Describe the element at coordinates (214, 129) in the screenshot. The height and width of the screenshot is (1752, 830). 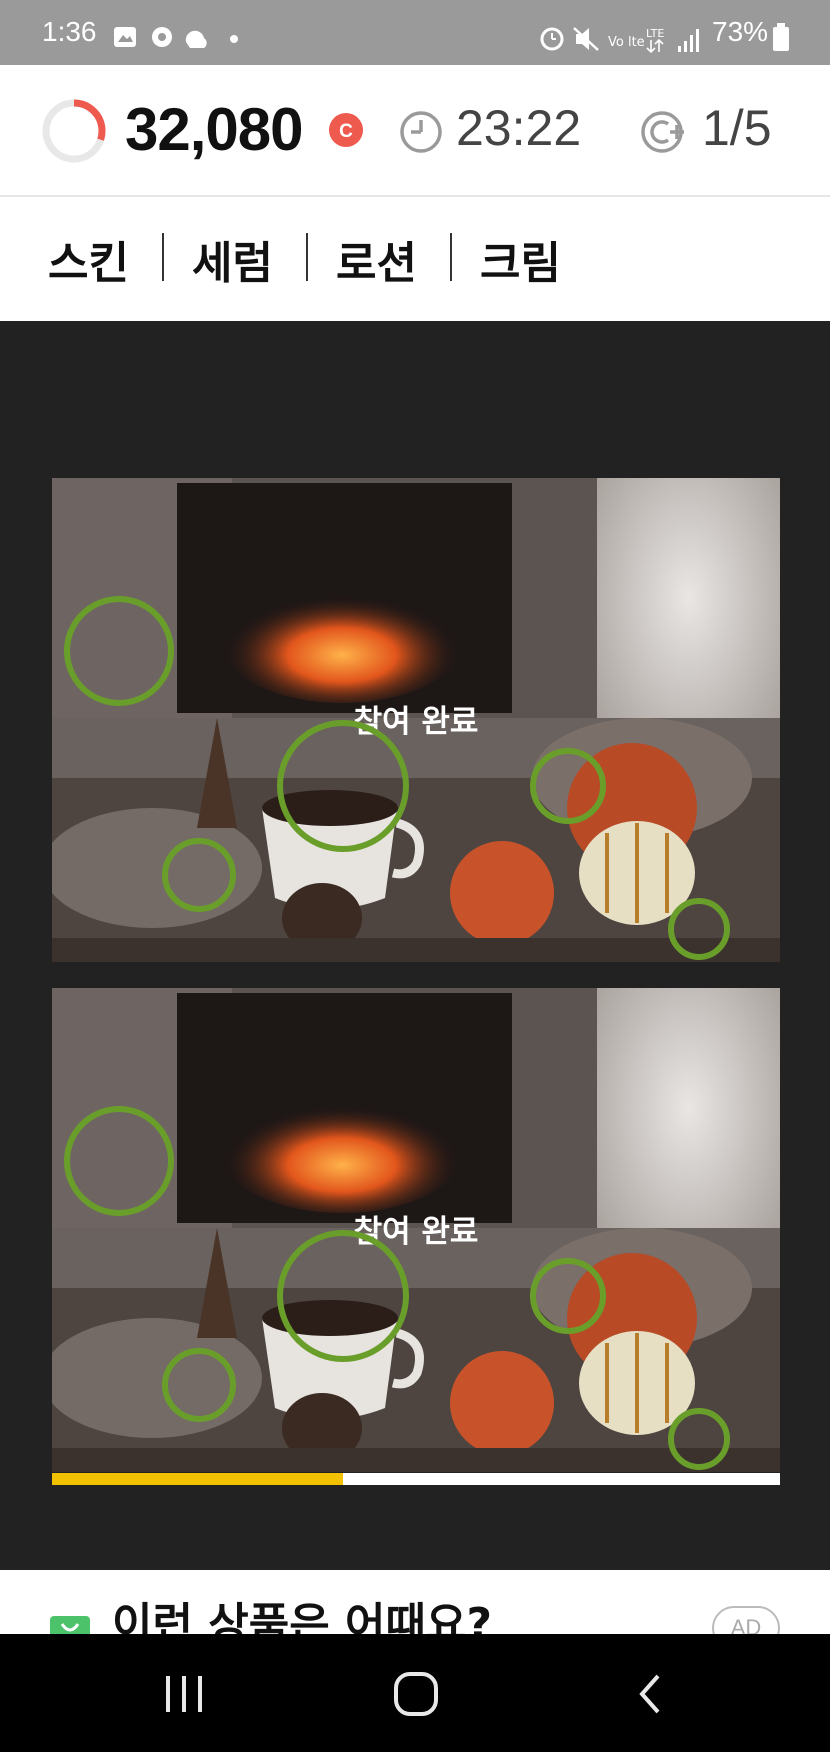
I see `points-balance: 32,080` at that location.